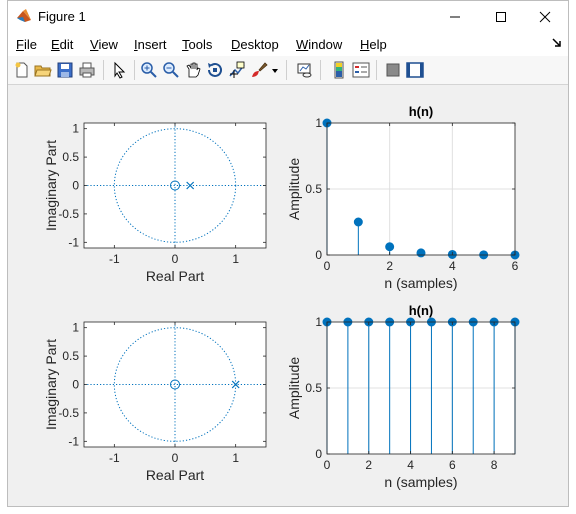 The width and height of the screenshot is (576, 514). I want to click on axes-4: 0 2 4 6 8 0 0.5 1 n (samples) Amplitude h(n), so click(403, 396).